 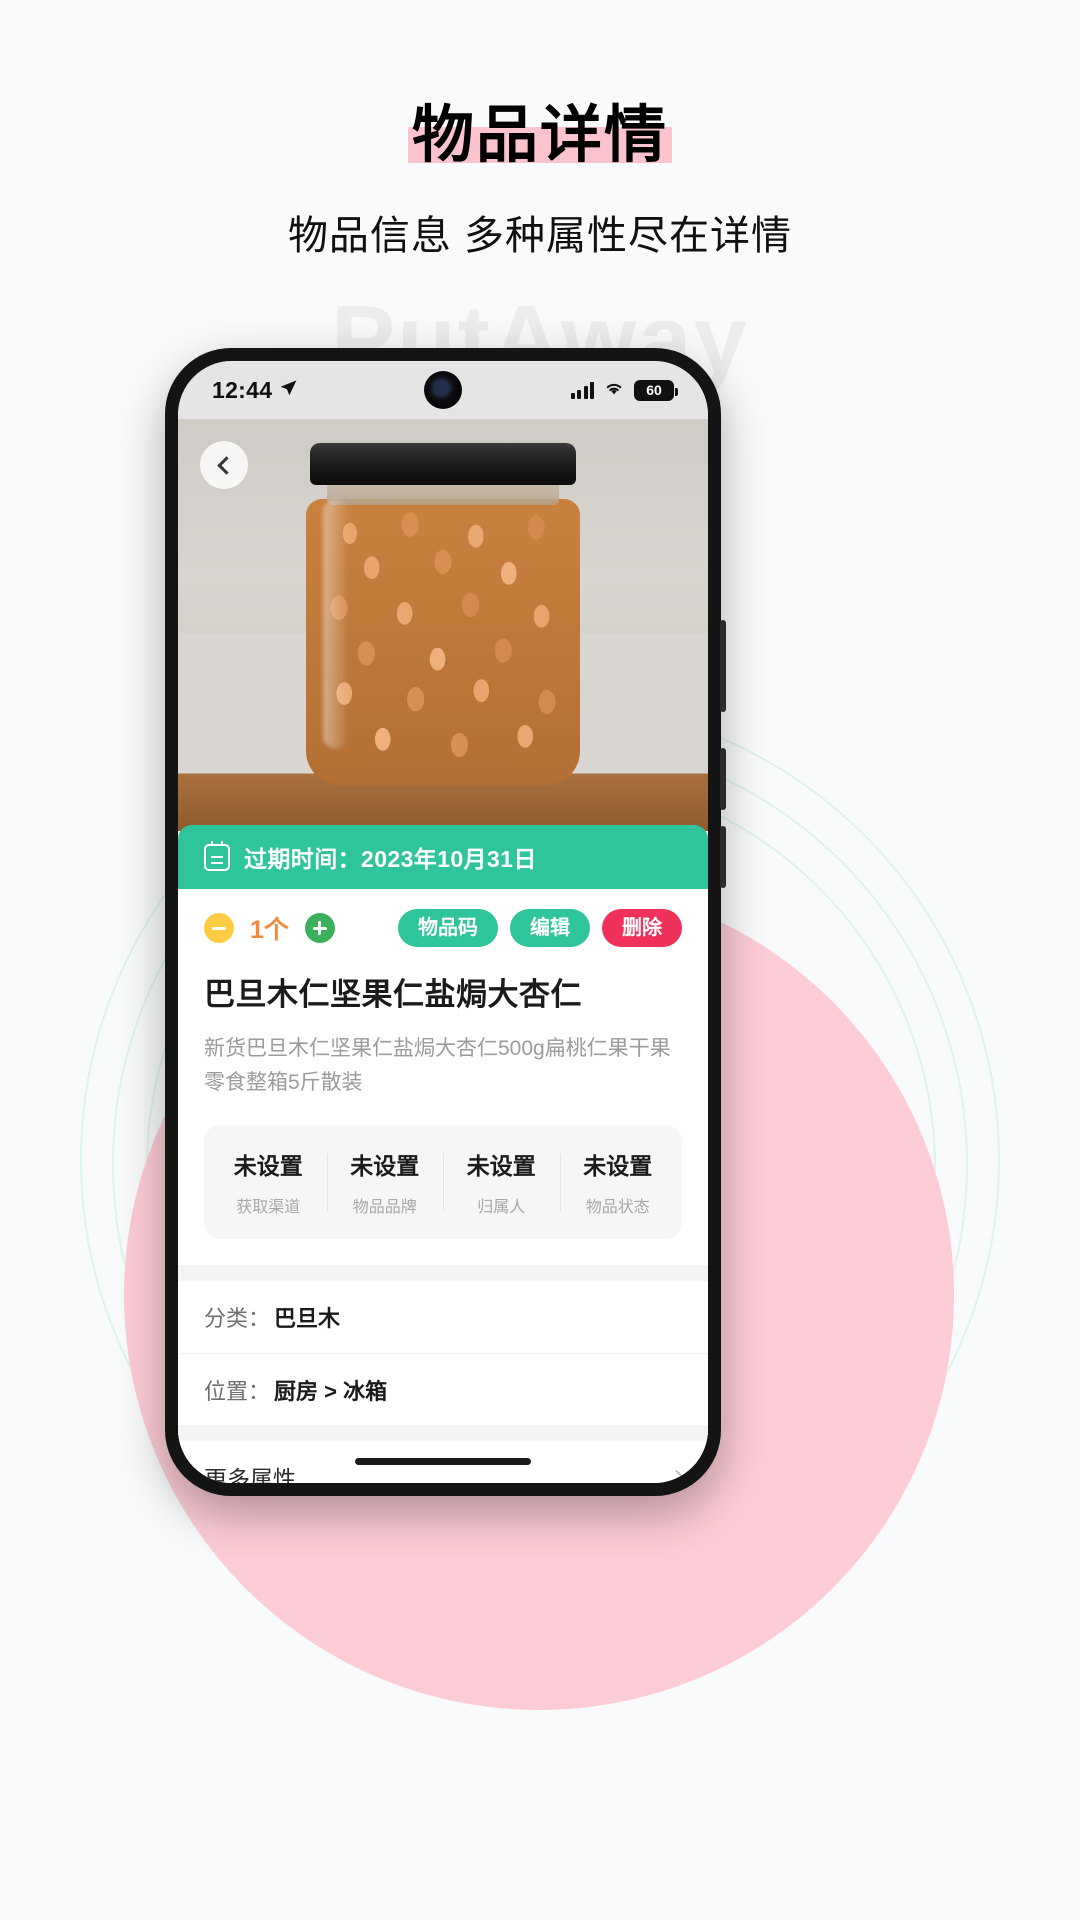 What do you see at coordinates (384, 1208) in the screenshot?
I see `attribute-label: 物品品牌` at bounding box center [384, 1208].